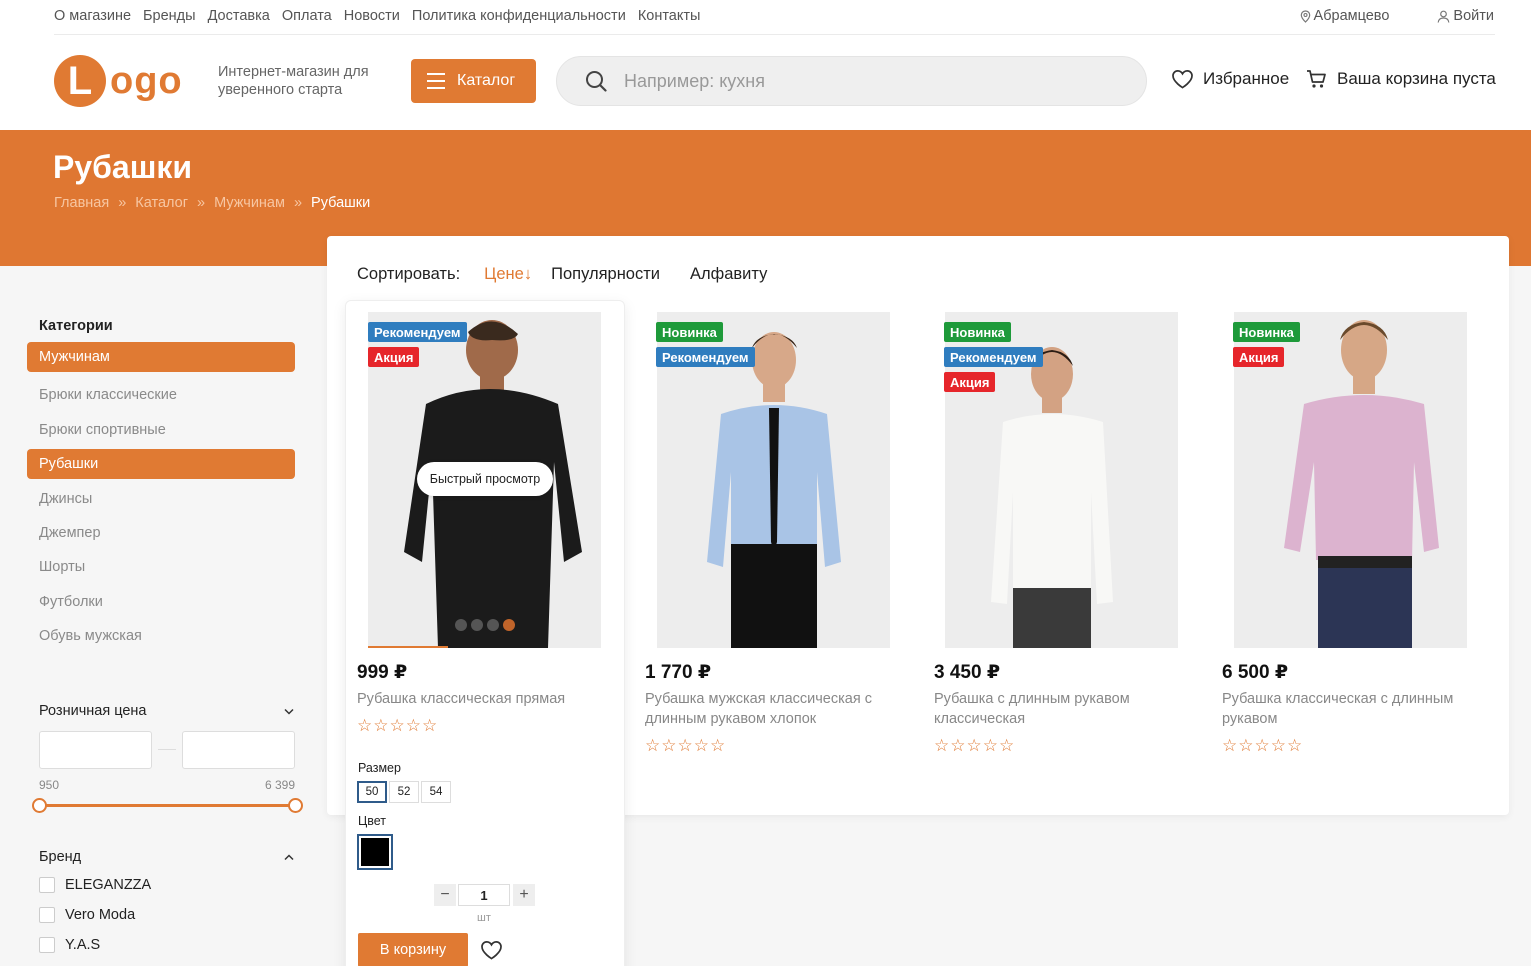 The width and height of the screenshot is (1531, 966). Describe the element at coordinates (484, 895) in the screenshot. I see `quantity-value: 1` at that location.